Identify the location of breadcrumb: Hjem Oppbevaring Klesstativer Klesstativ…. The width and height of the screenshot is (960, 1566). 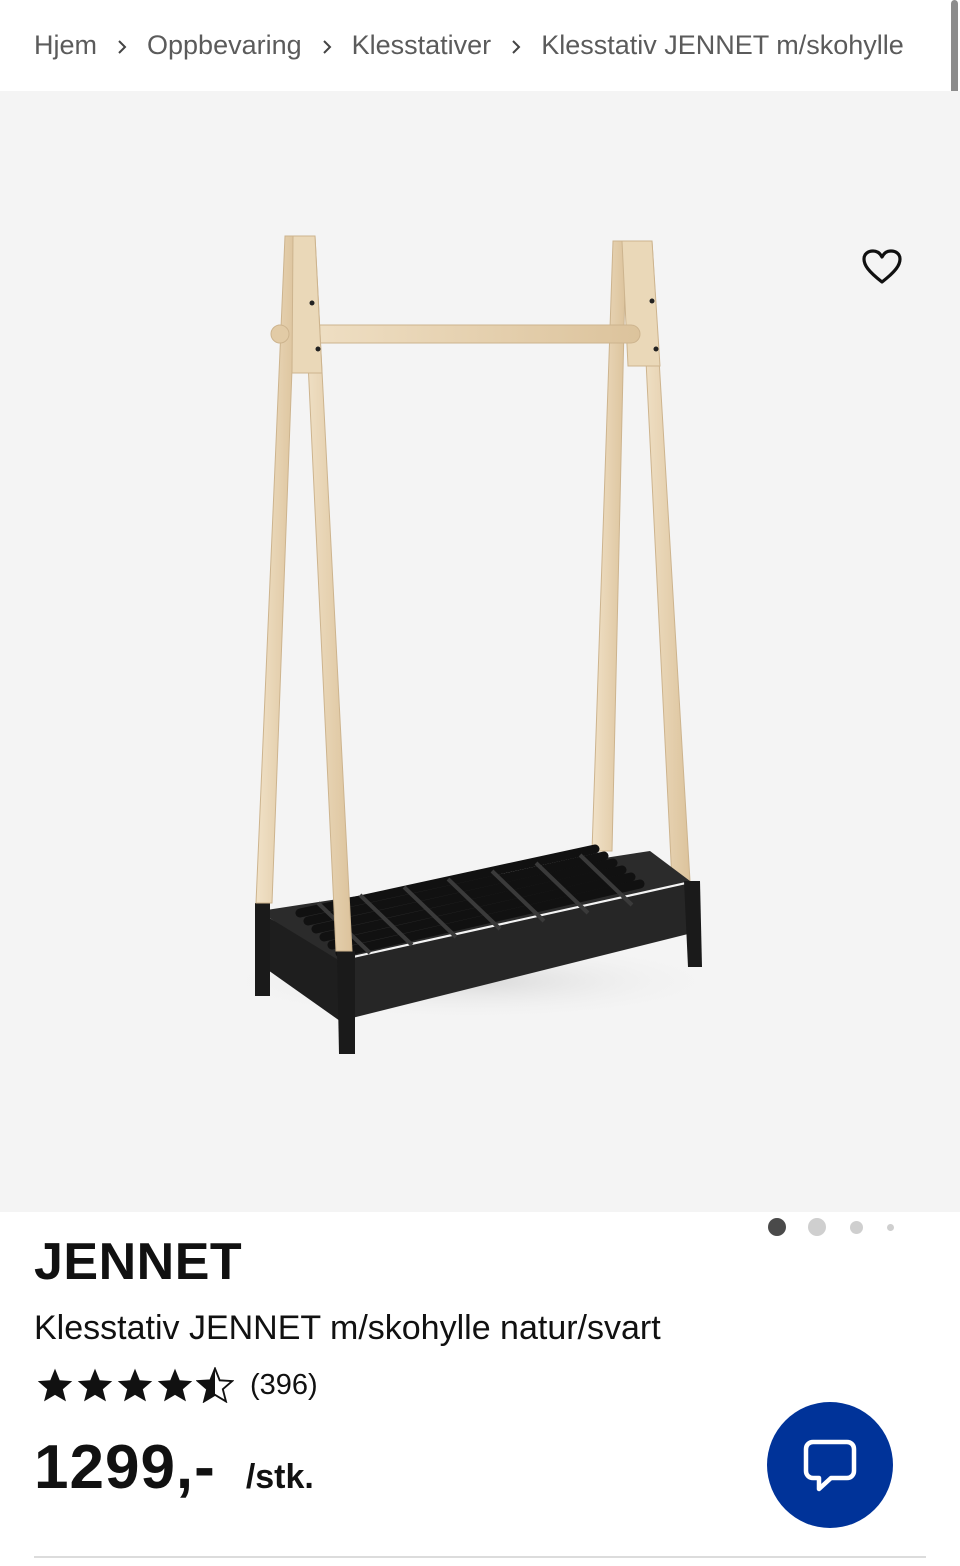
(484, 45).